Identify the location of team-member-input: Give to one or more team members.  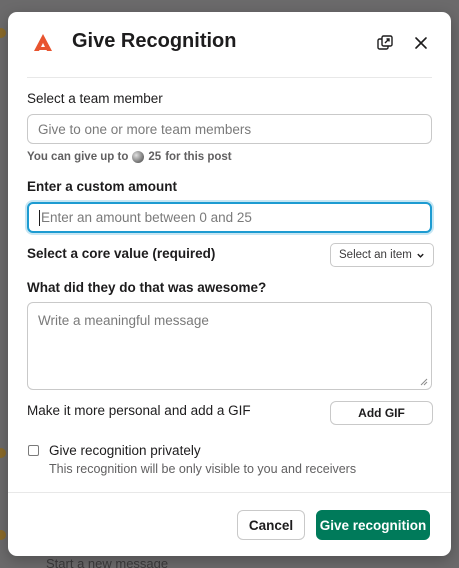
(229, 129).